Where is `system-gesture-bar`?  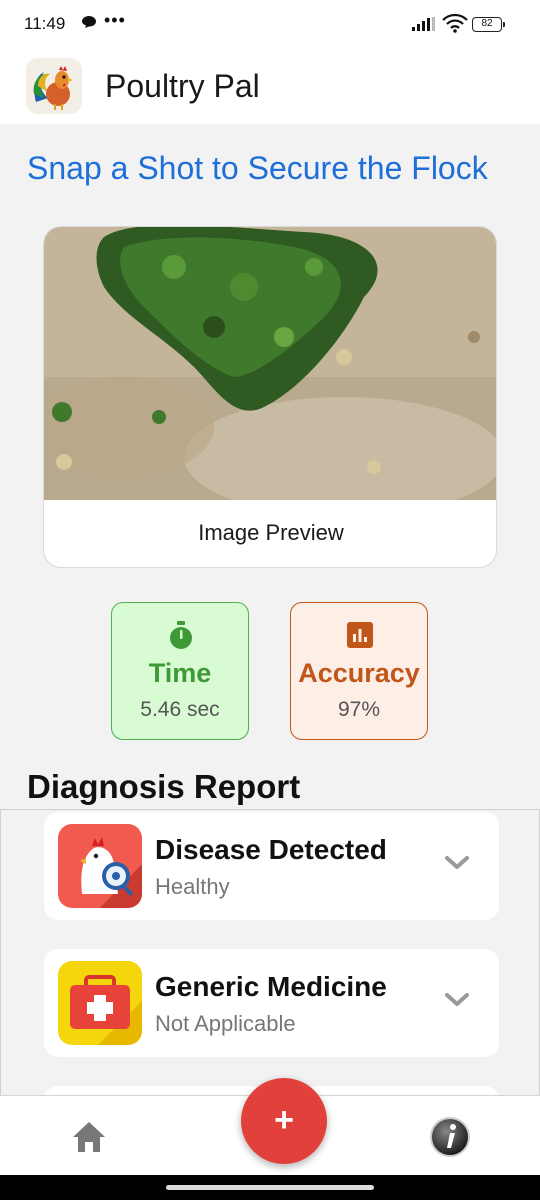
system-gesture-bar is located at coordinates (270, 1187).